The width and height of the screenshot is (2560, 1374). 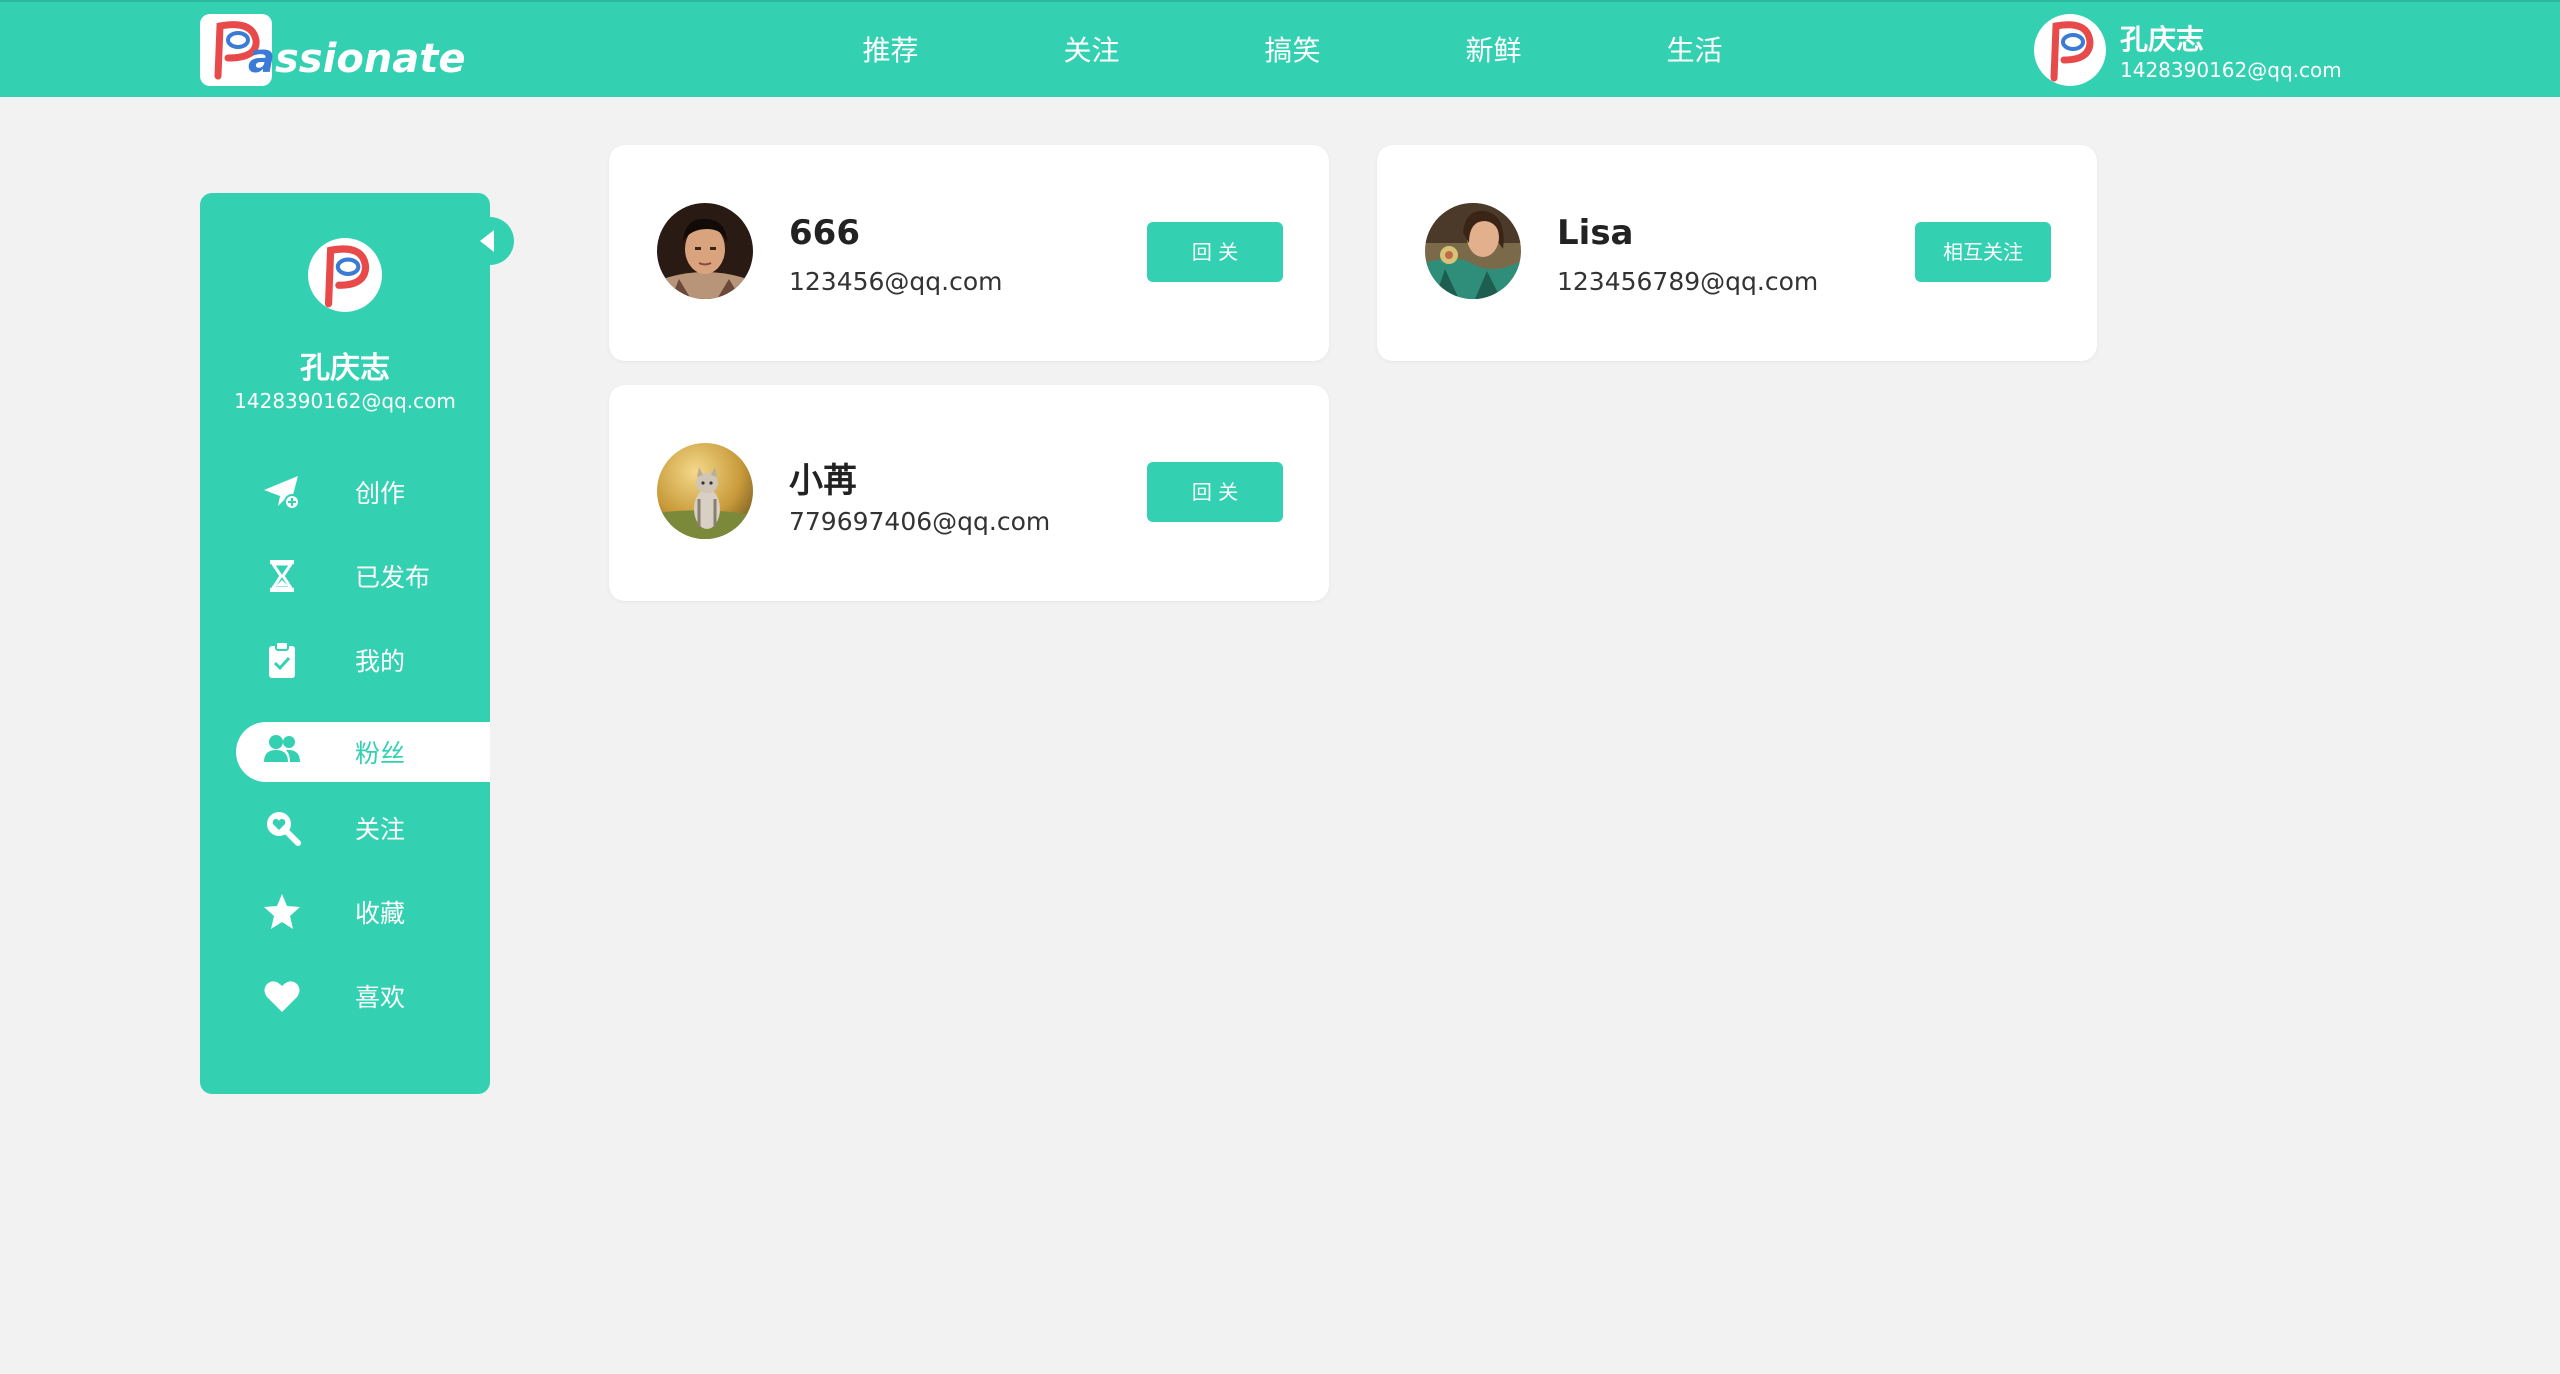 I want to click on sidebar-item-favorites: 收藏, so click(x=345, y=910).